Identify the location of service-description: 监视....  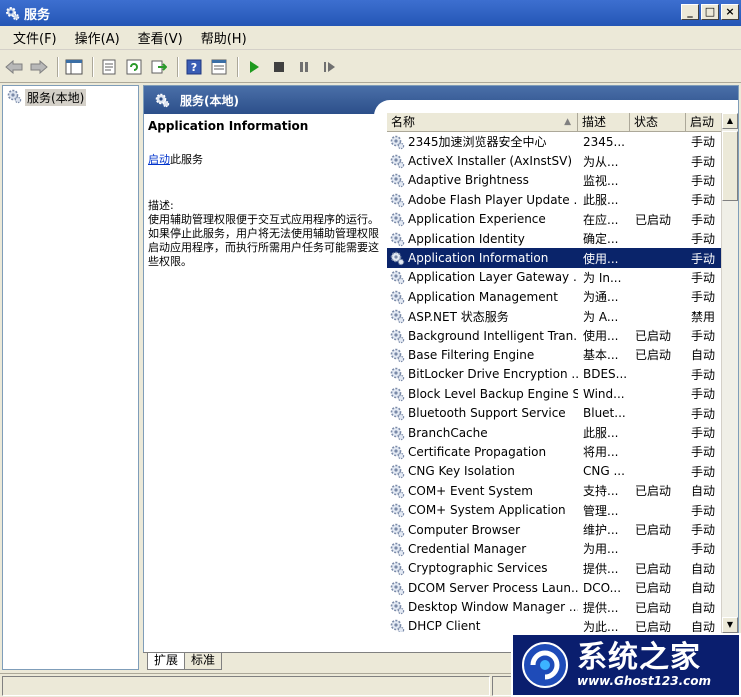
(601, 180).